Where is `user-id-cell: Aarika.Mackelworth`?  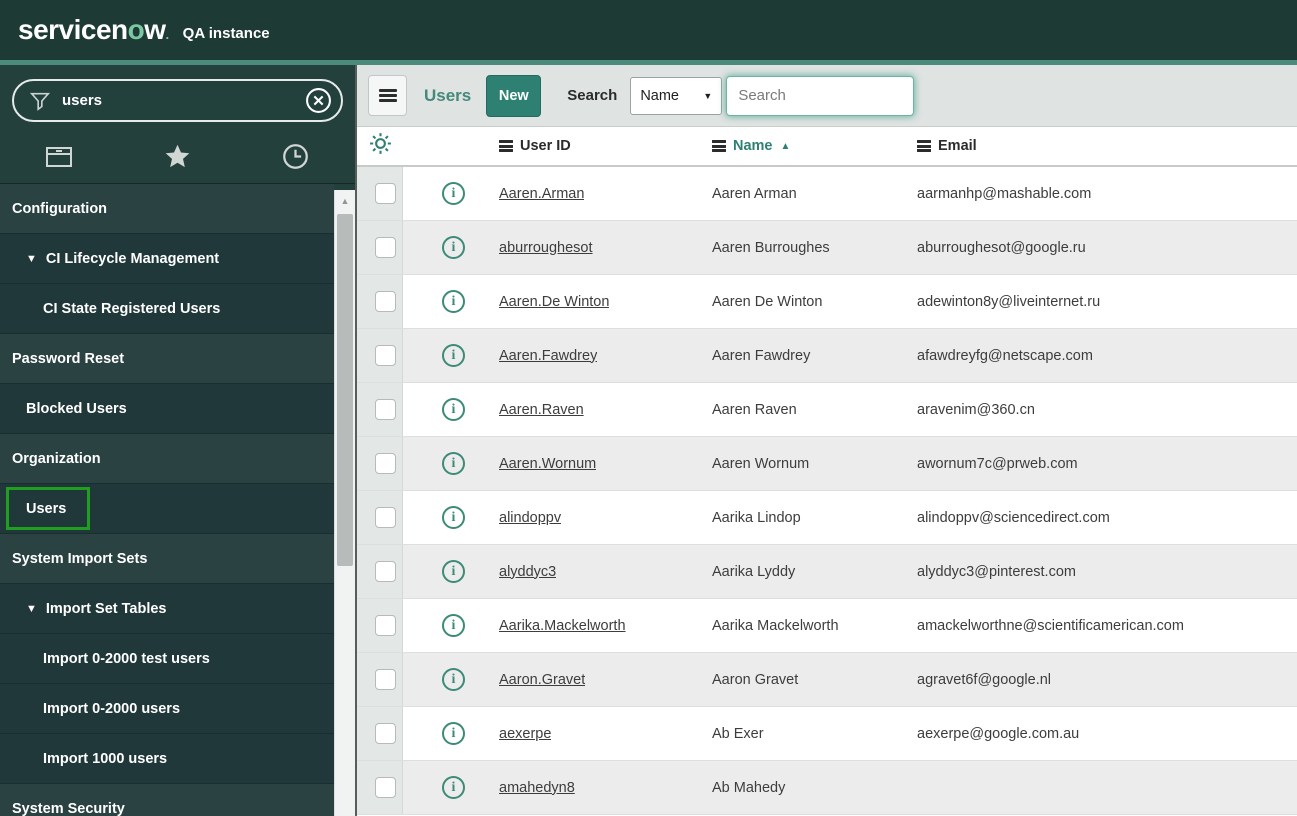 user-id-cell: Aarika.Mackelworth is located at coordinates (605, 626).